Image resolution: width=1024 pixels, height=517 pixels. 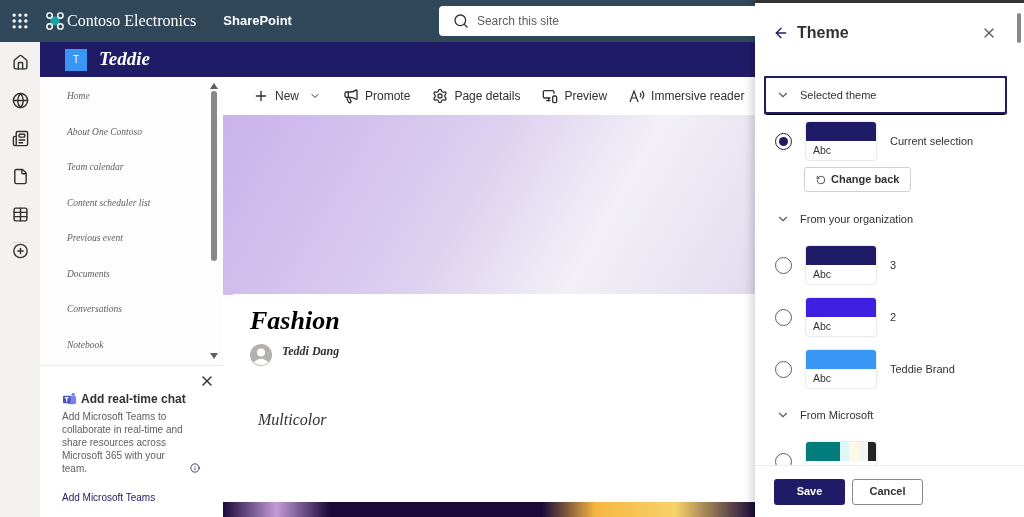 I want to click on nav-link: Content scheduler list, so click(x=138, y=202).